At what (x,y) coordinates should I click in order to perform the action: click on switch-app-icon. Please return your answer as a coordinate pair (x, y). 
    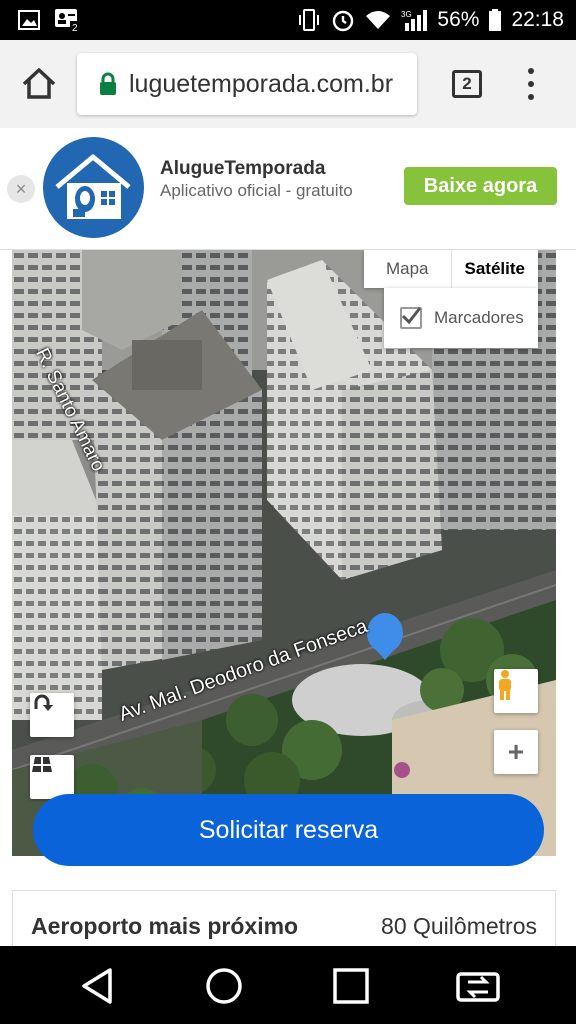
    Looking at the image, I should click on (478, 986).